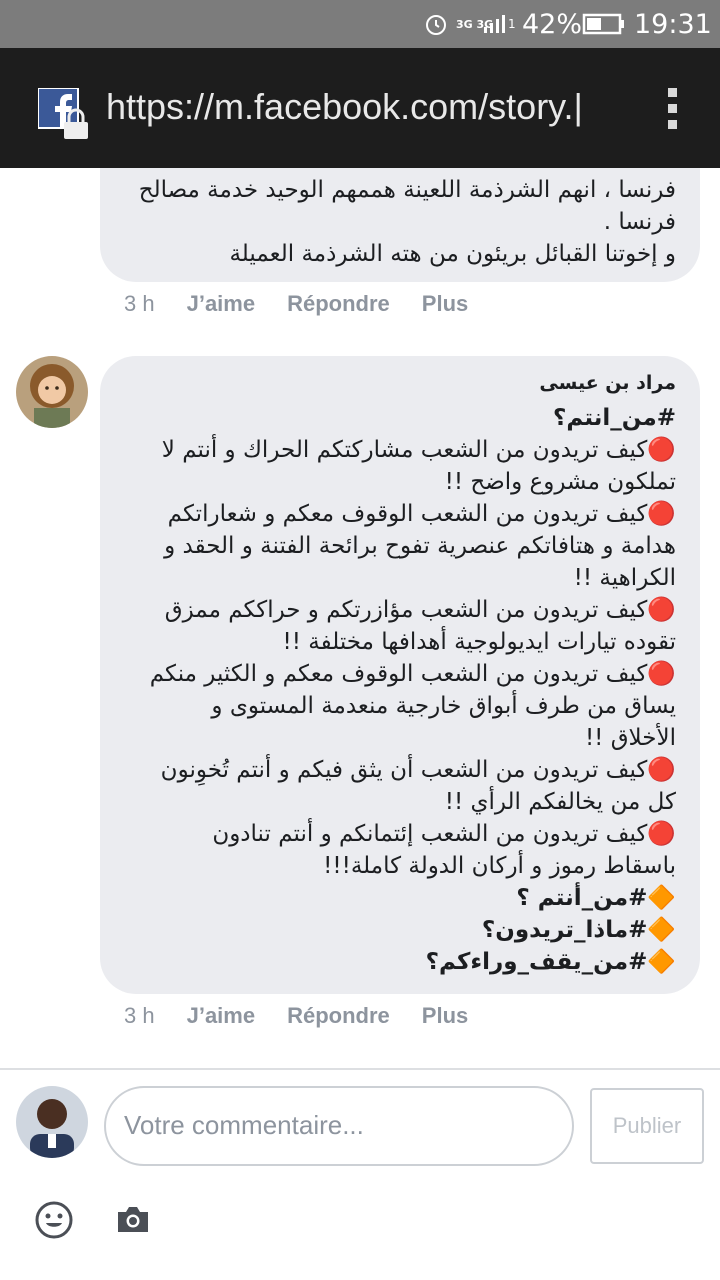  Describe the element at coordinates (673, 24) in the screenshot. I see `clock: 19:31` at that location.